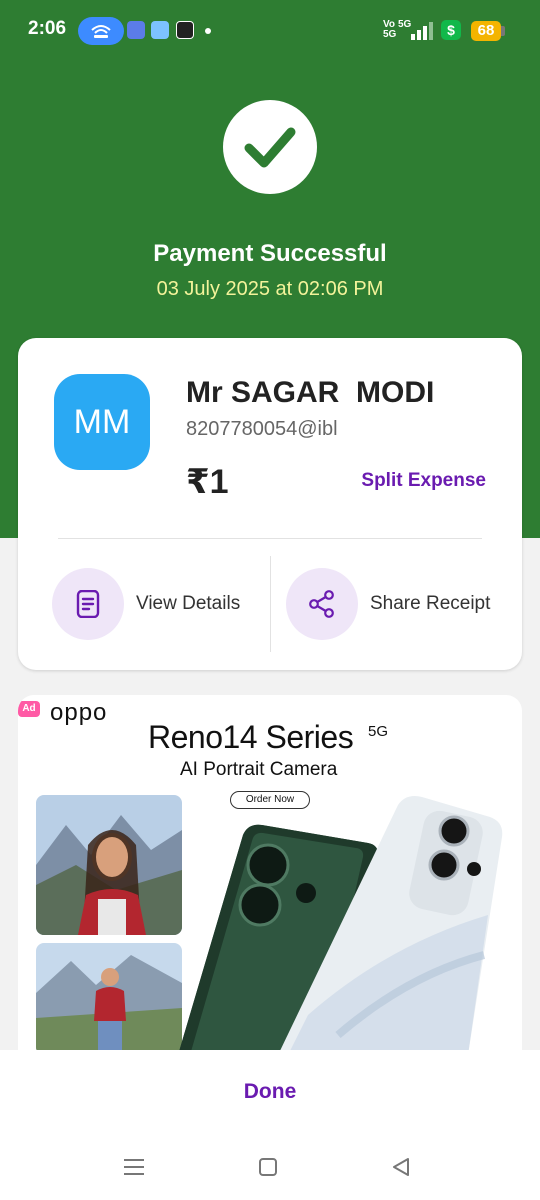  I want to click on battery-cap, so click(503, 31).